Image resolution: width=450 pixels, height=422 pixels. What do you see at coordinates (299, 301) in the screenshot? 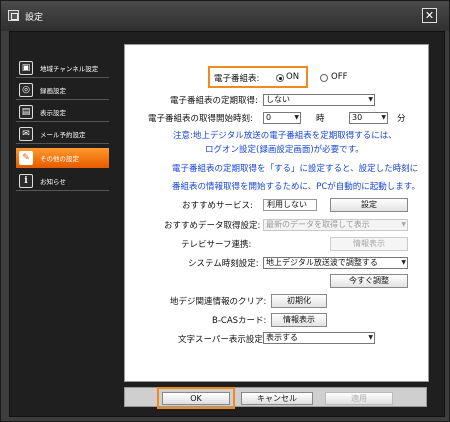
I see `initialize-button: 初期化` at bounding box center [299, 301].